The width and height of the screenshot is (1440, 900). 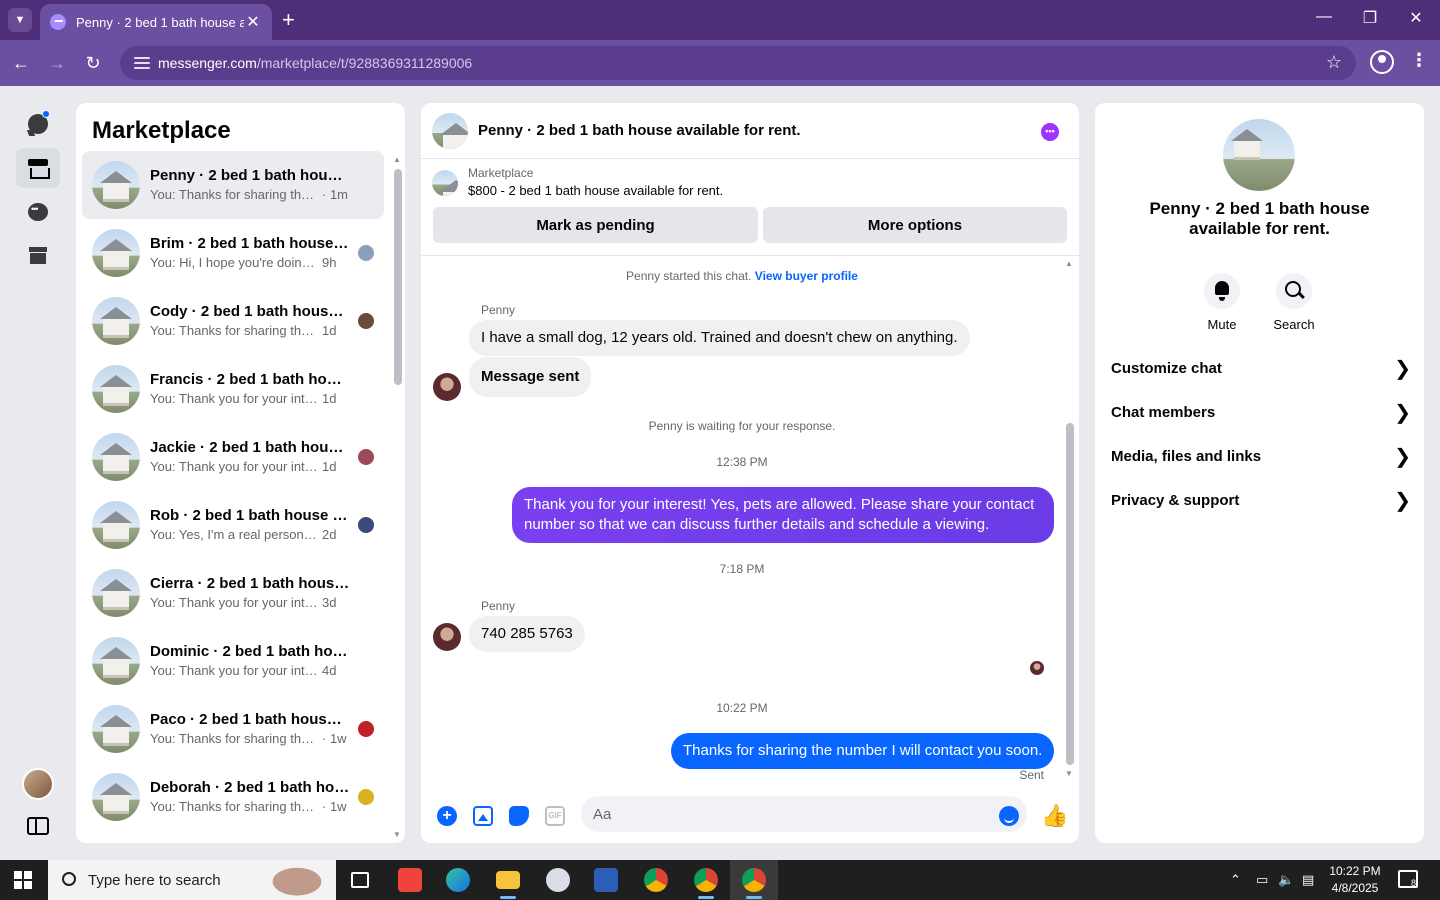 I want to click on new-tab-button: +, so click(x=288, y=20).